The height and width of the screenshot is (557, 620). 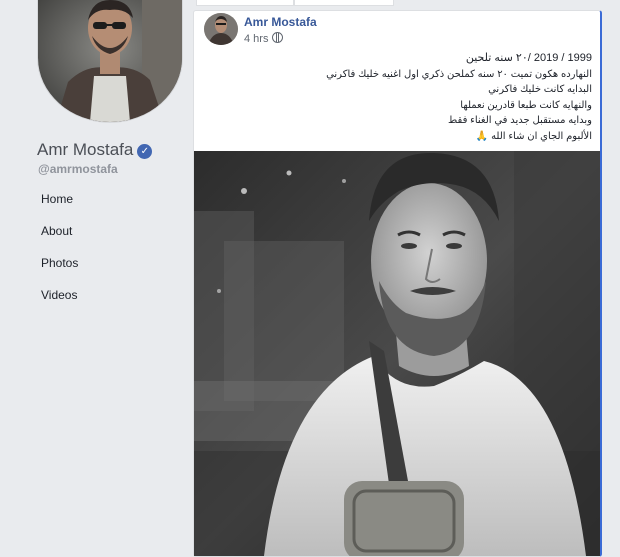 What do you see at coordinates (106, 231) in the screenshot?
I see `nav-item-about: About` at bounding box center [106, 231].